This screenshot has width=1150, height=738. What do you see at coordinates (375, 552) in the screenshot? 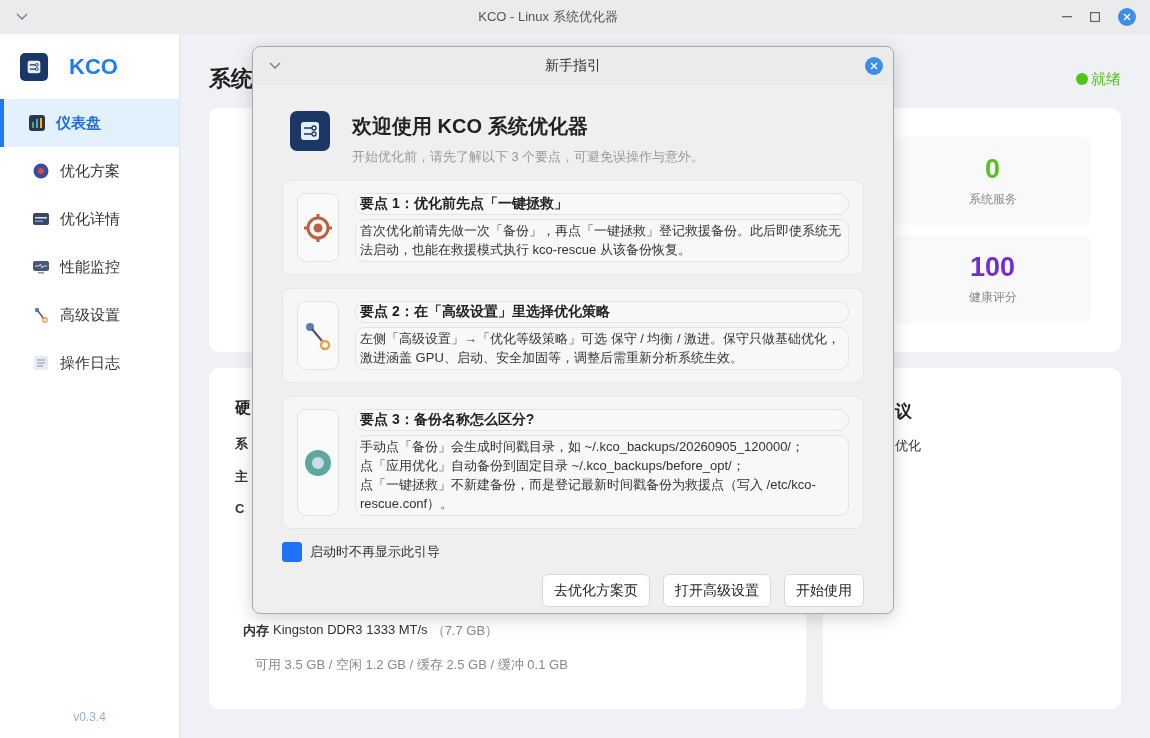
I see `checkbox-label: 启动时不再显示此引导` at bounding box center [375, 552].